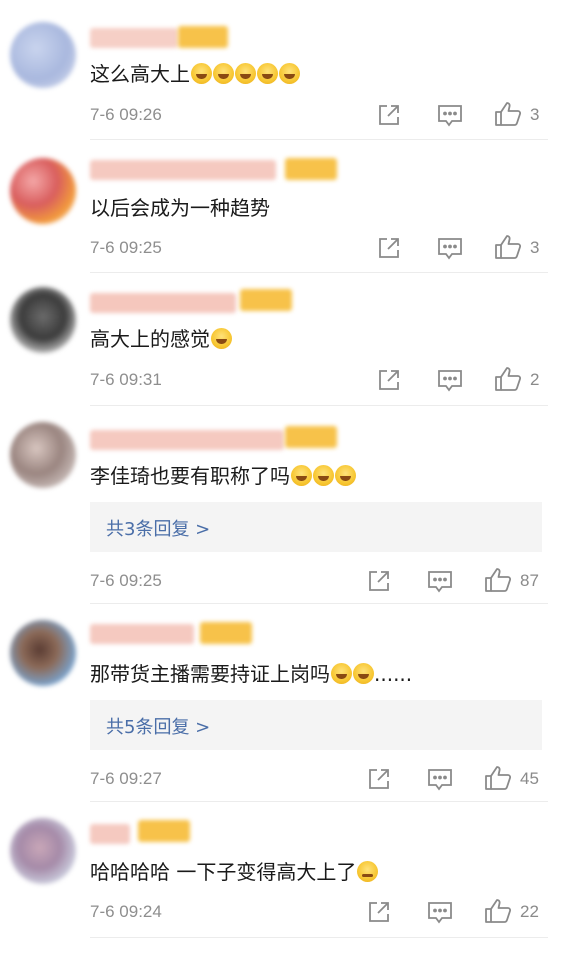 The width and height of the screenshot is (576, 958). What do you see at coordinates (234, 872) in the screenshot?
I see `comment-text: 哈哈哈哈 一下子变得高大上了` at bounding box center [234, 872].